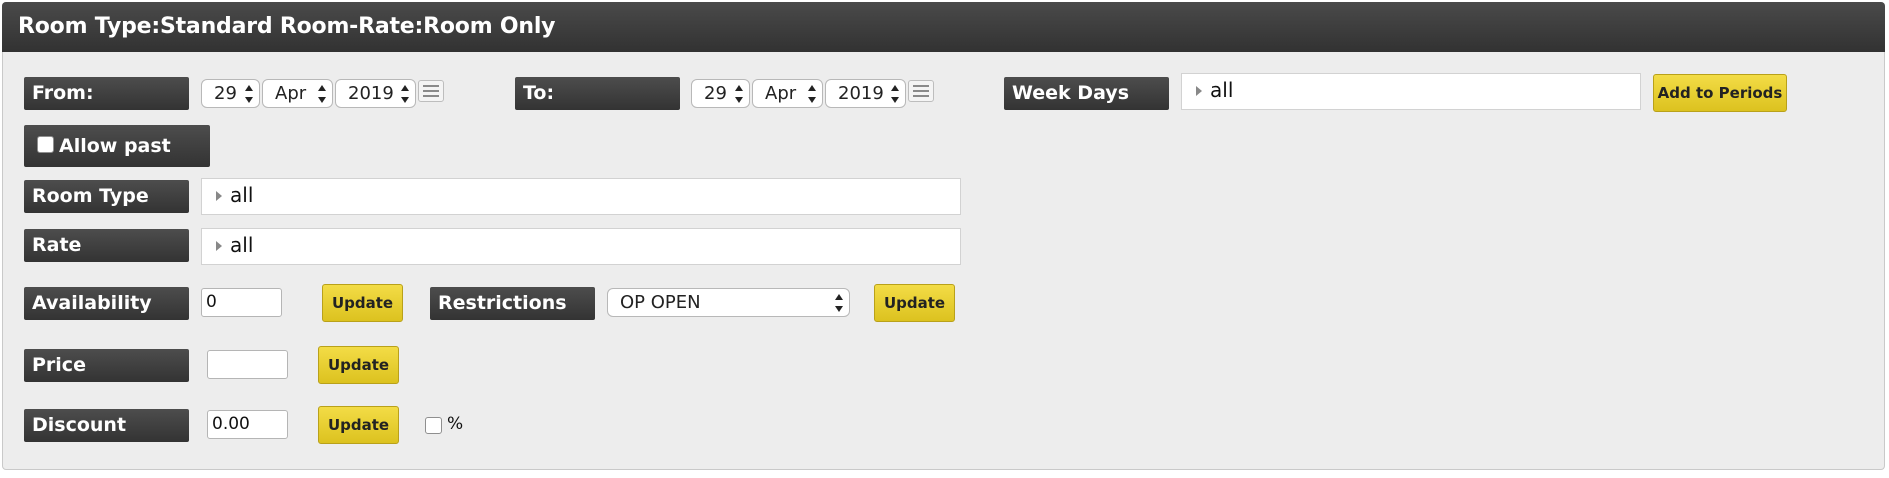  Describe the element at coordinates (781, 93) in the screenshot. I see `to-month-value: Apr` at that location.